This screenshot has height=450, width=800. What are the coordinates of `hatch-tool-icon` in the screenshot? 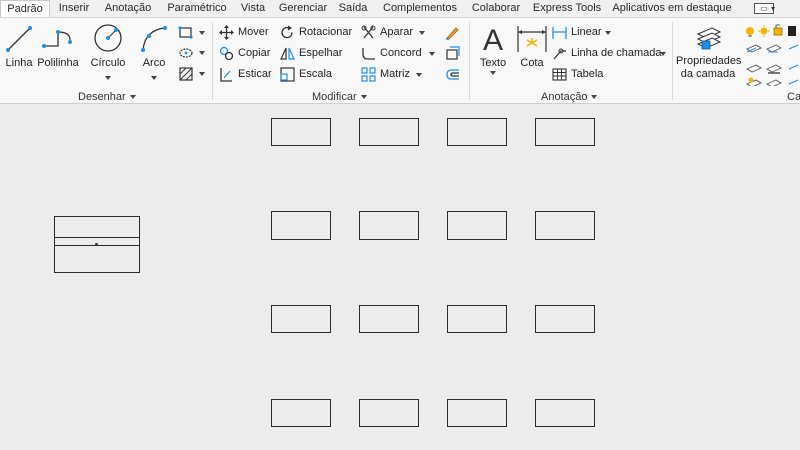 It's located at (186, 74).